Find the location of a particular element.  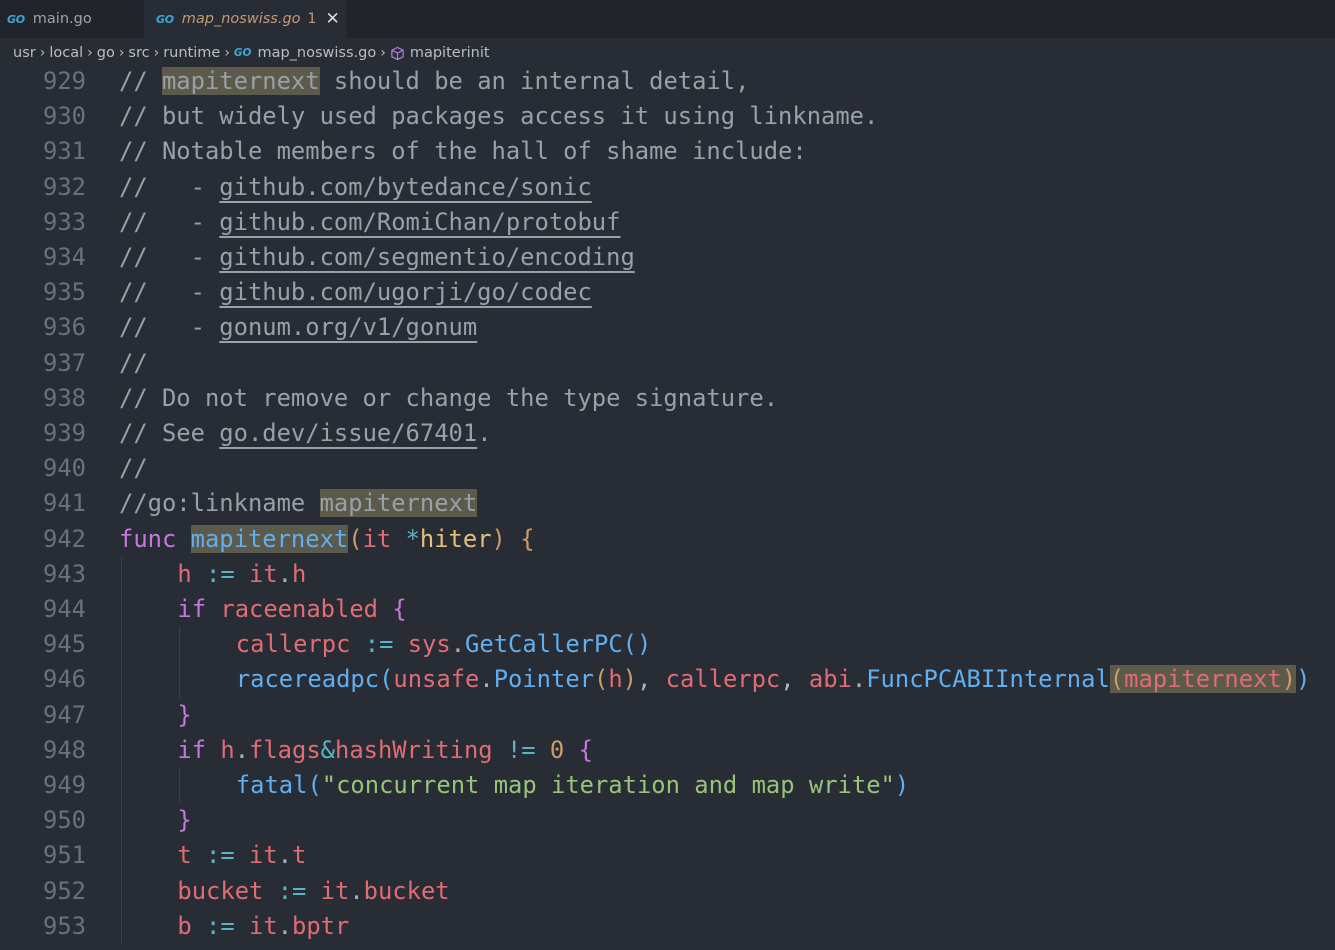

code-line: 935 // - github.com/ugorji/go/codec is located at coordinates (667, 292).